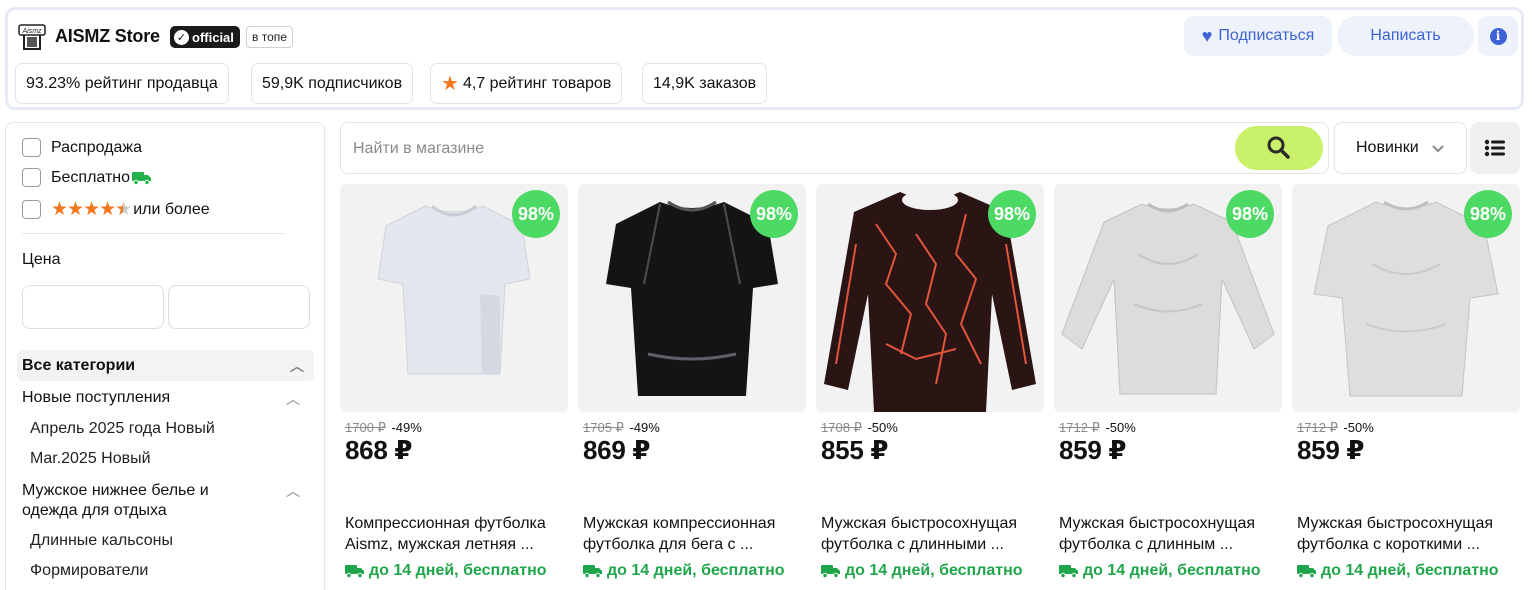 This screenshot has height=590, width=1532. I want to click on stat-text: 59,9K подписчиков, so click(332, 83).